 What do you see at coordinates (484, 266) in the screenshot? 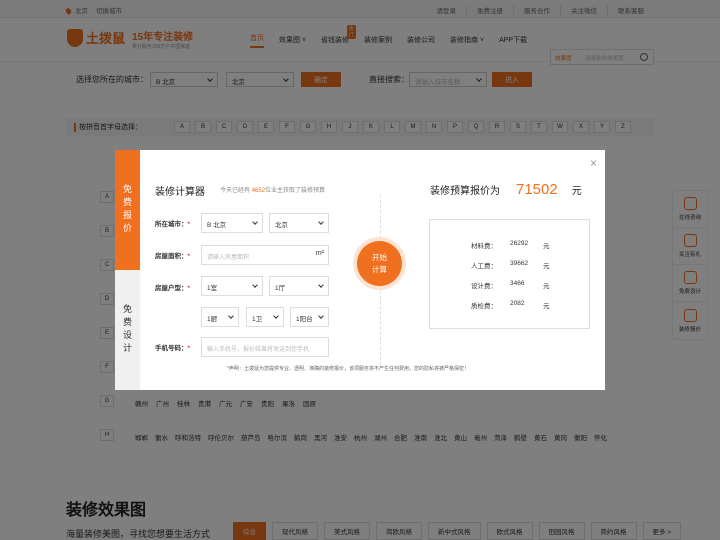
I see `cost-name: 人工费：` at bounding box center [484, 266].